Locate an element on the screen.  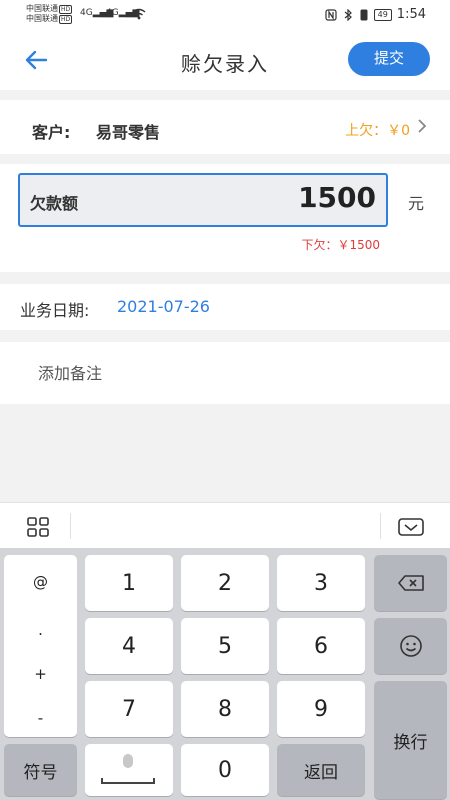
customer-row: 客户: 易哥零售 上欠：￥0 is located at coordinates (225, 127).